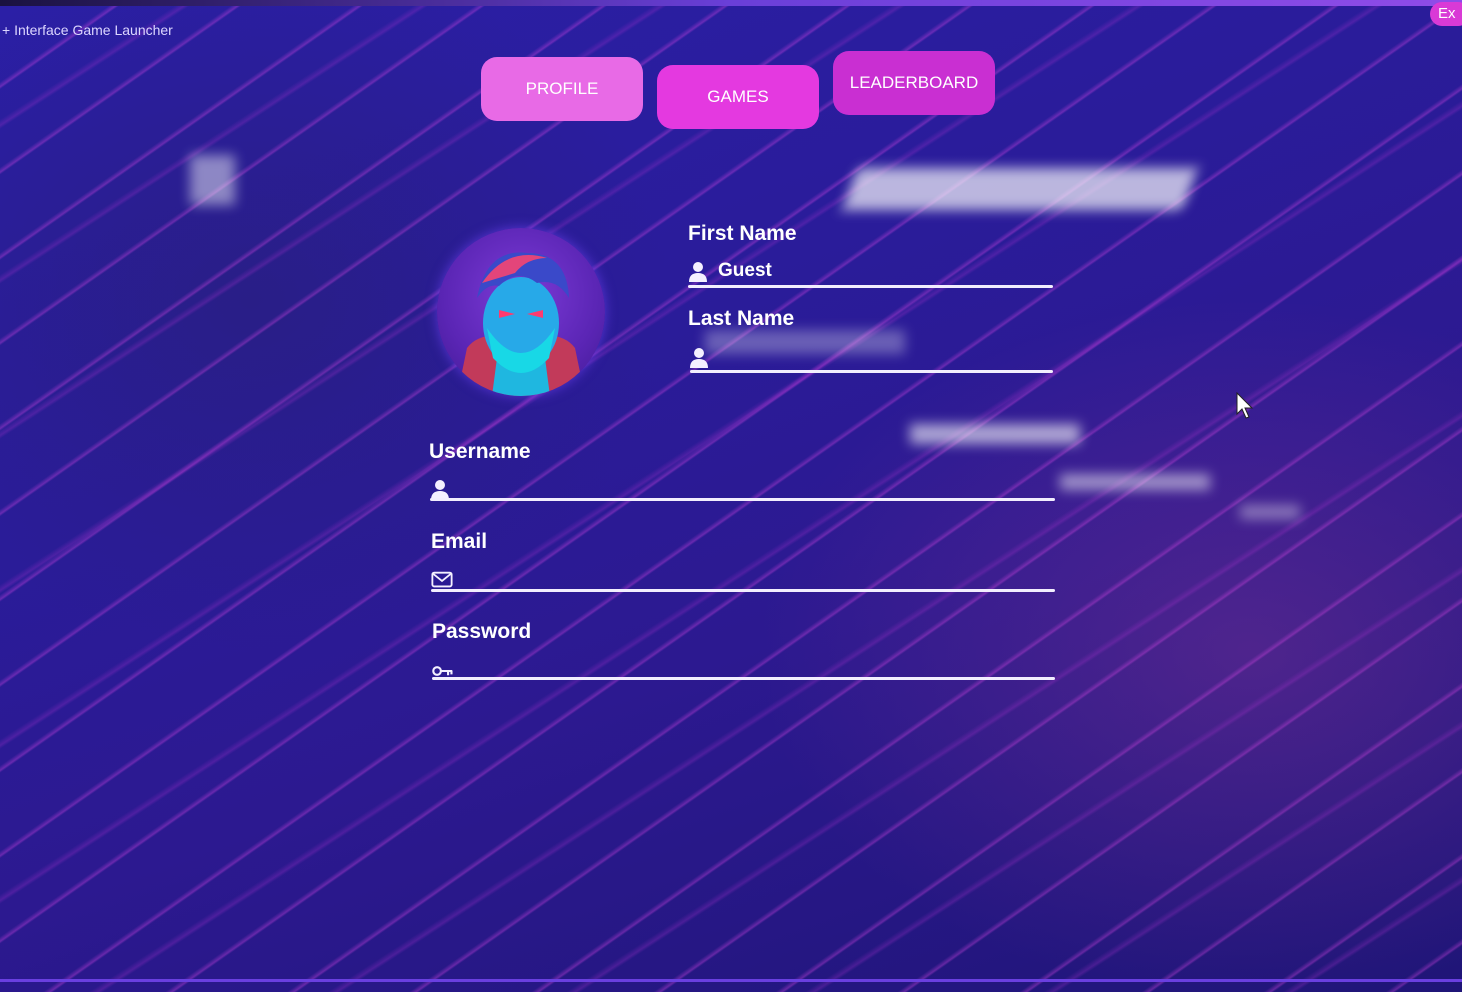  Describe the element at coordinates (1245, 405) in the screenshot. I see `mouse-cursor-icon` at that location.